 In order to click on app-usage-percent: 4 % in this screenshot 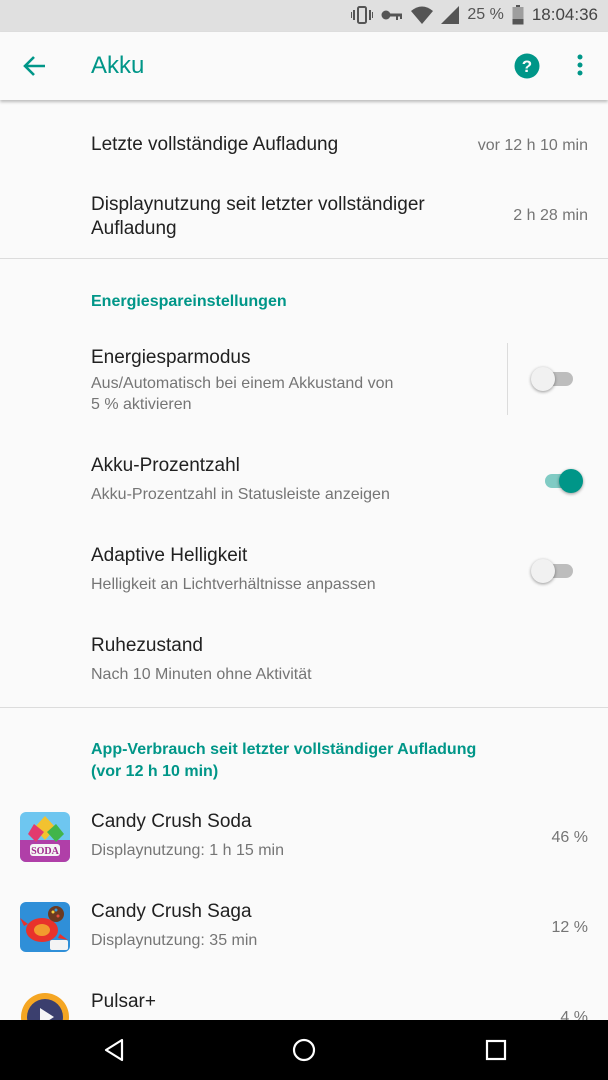, I will do `click(574, 1014)`.